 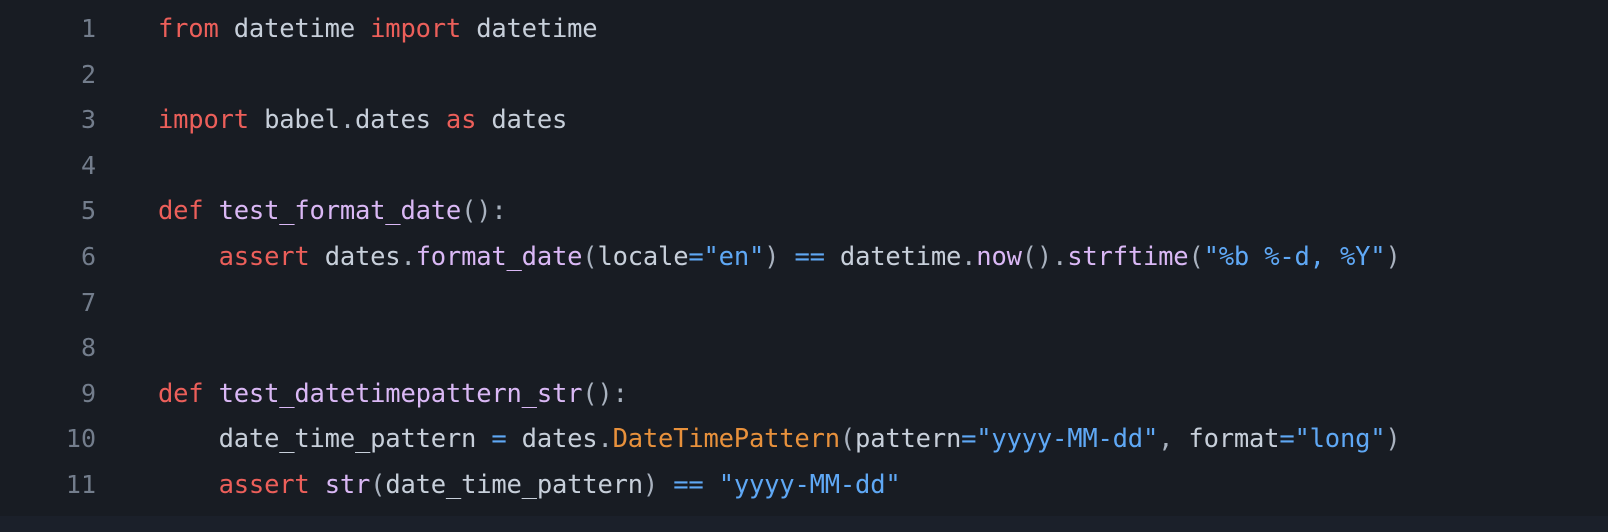 I want to click on line-content: def test_format_date():, so click(x=301, y=212).